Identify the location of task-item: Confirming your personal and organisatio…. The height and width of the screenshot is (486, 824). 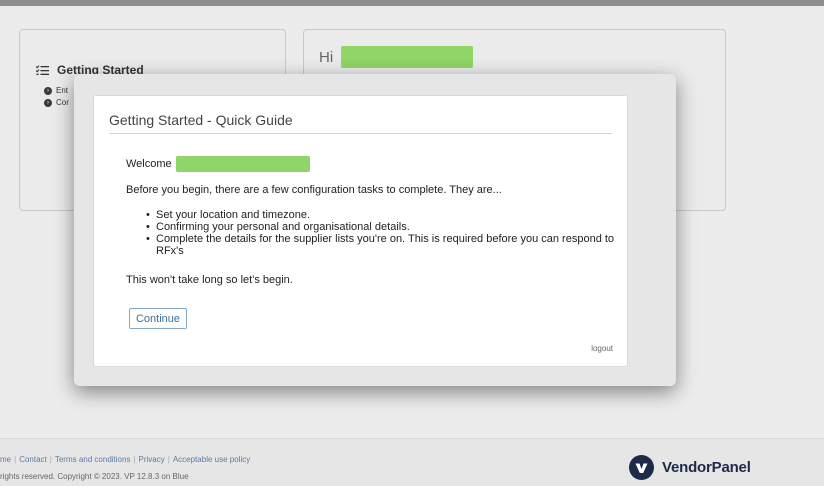
(381, 227).